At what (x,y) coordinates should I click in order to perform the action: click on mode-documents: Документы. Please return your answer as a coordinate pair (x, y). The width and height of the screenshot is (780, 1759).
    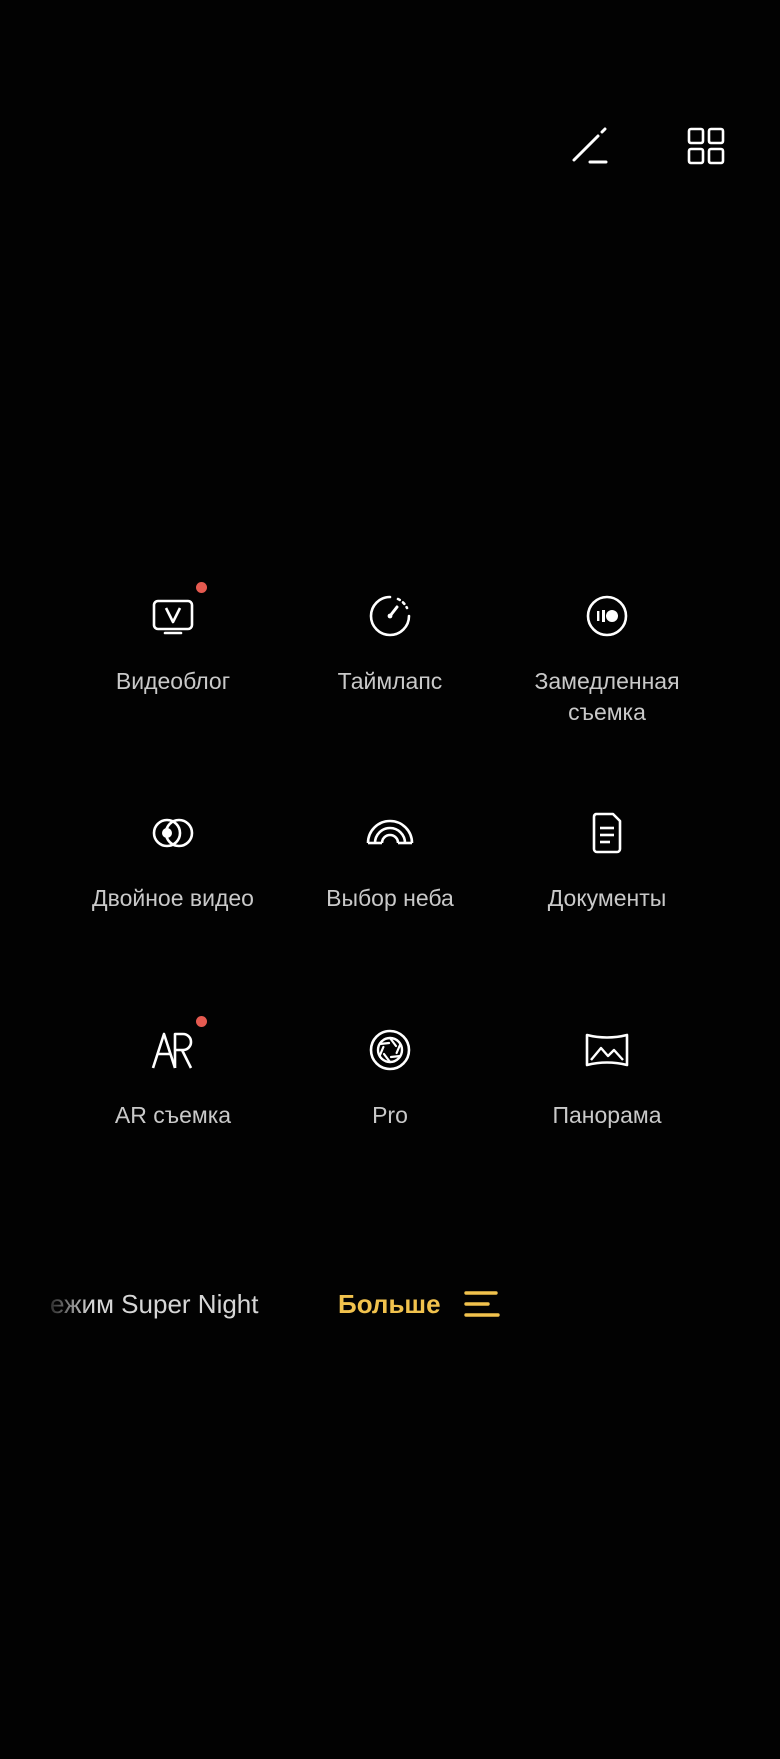
    Looking at the image, I should click on (607, 858).